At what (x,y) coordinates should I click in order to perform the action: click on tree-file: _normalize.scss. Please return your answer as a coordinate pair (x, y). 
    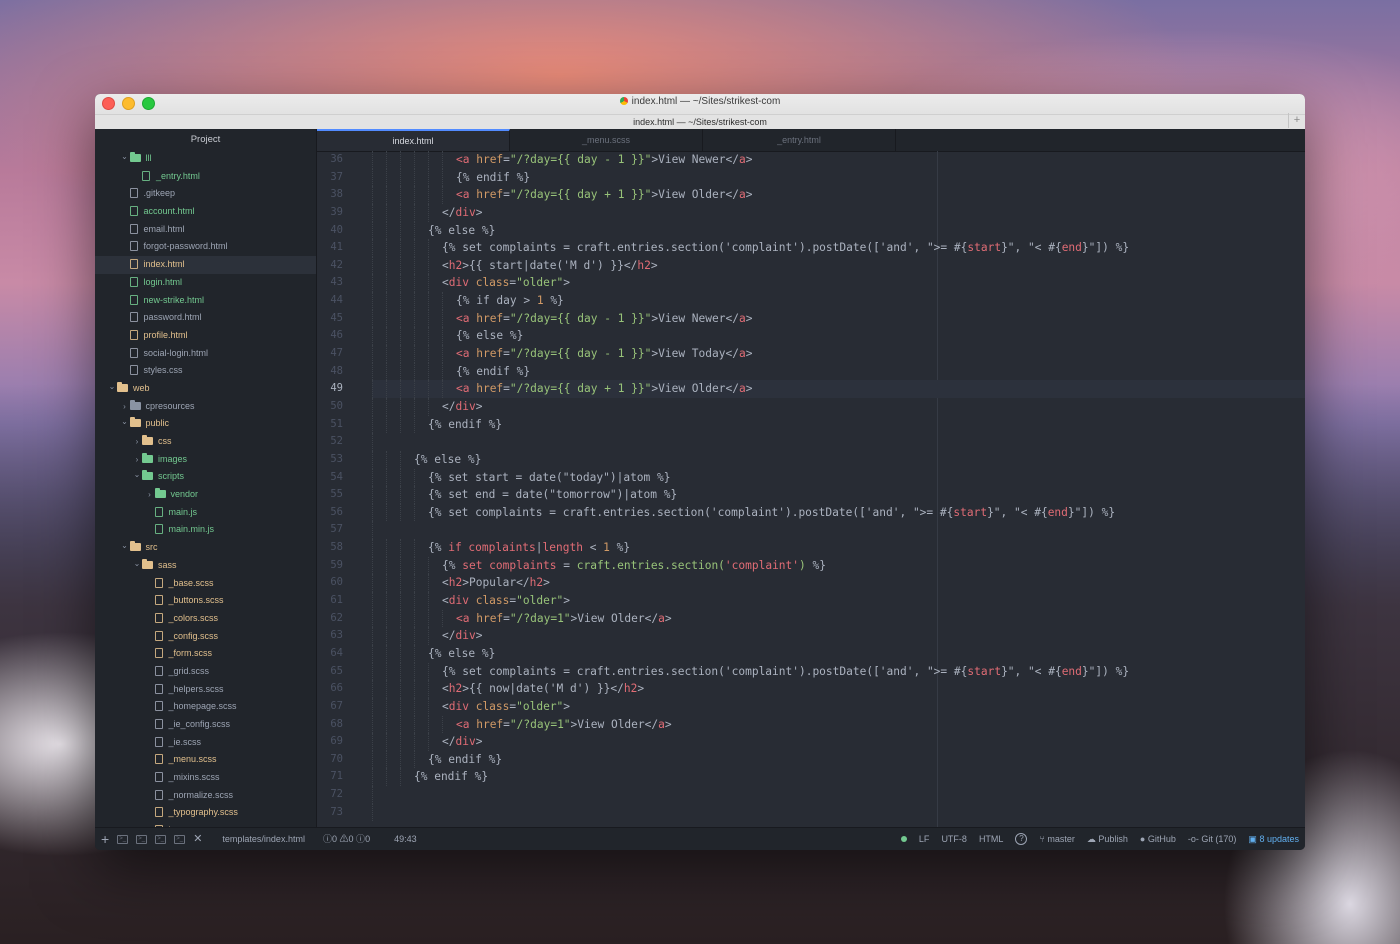
    Looking at the image, I should click on (205, 796).